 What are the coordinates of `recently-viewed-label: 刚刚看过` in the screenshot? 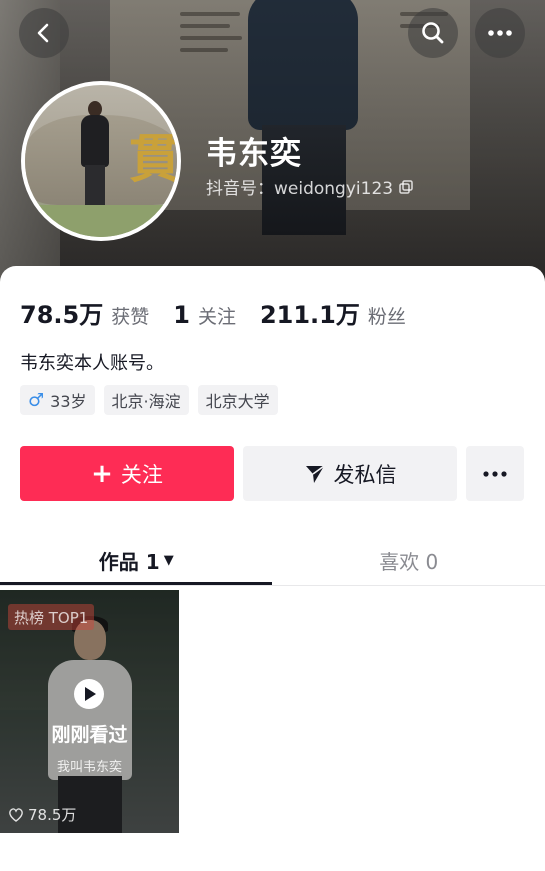 It's located at (89, 735).